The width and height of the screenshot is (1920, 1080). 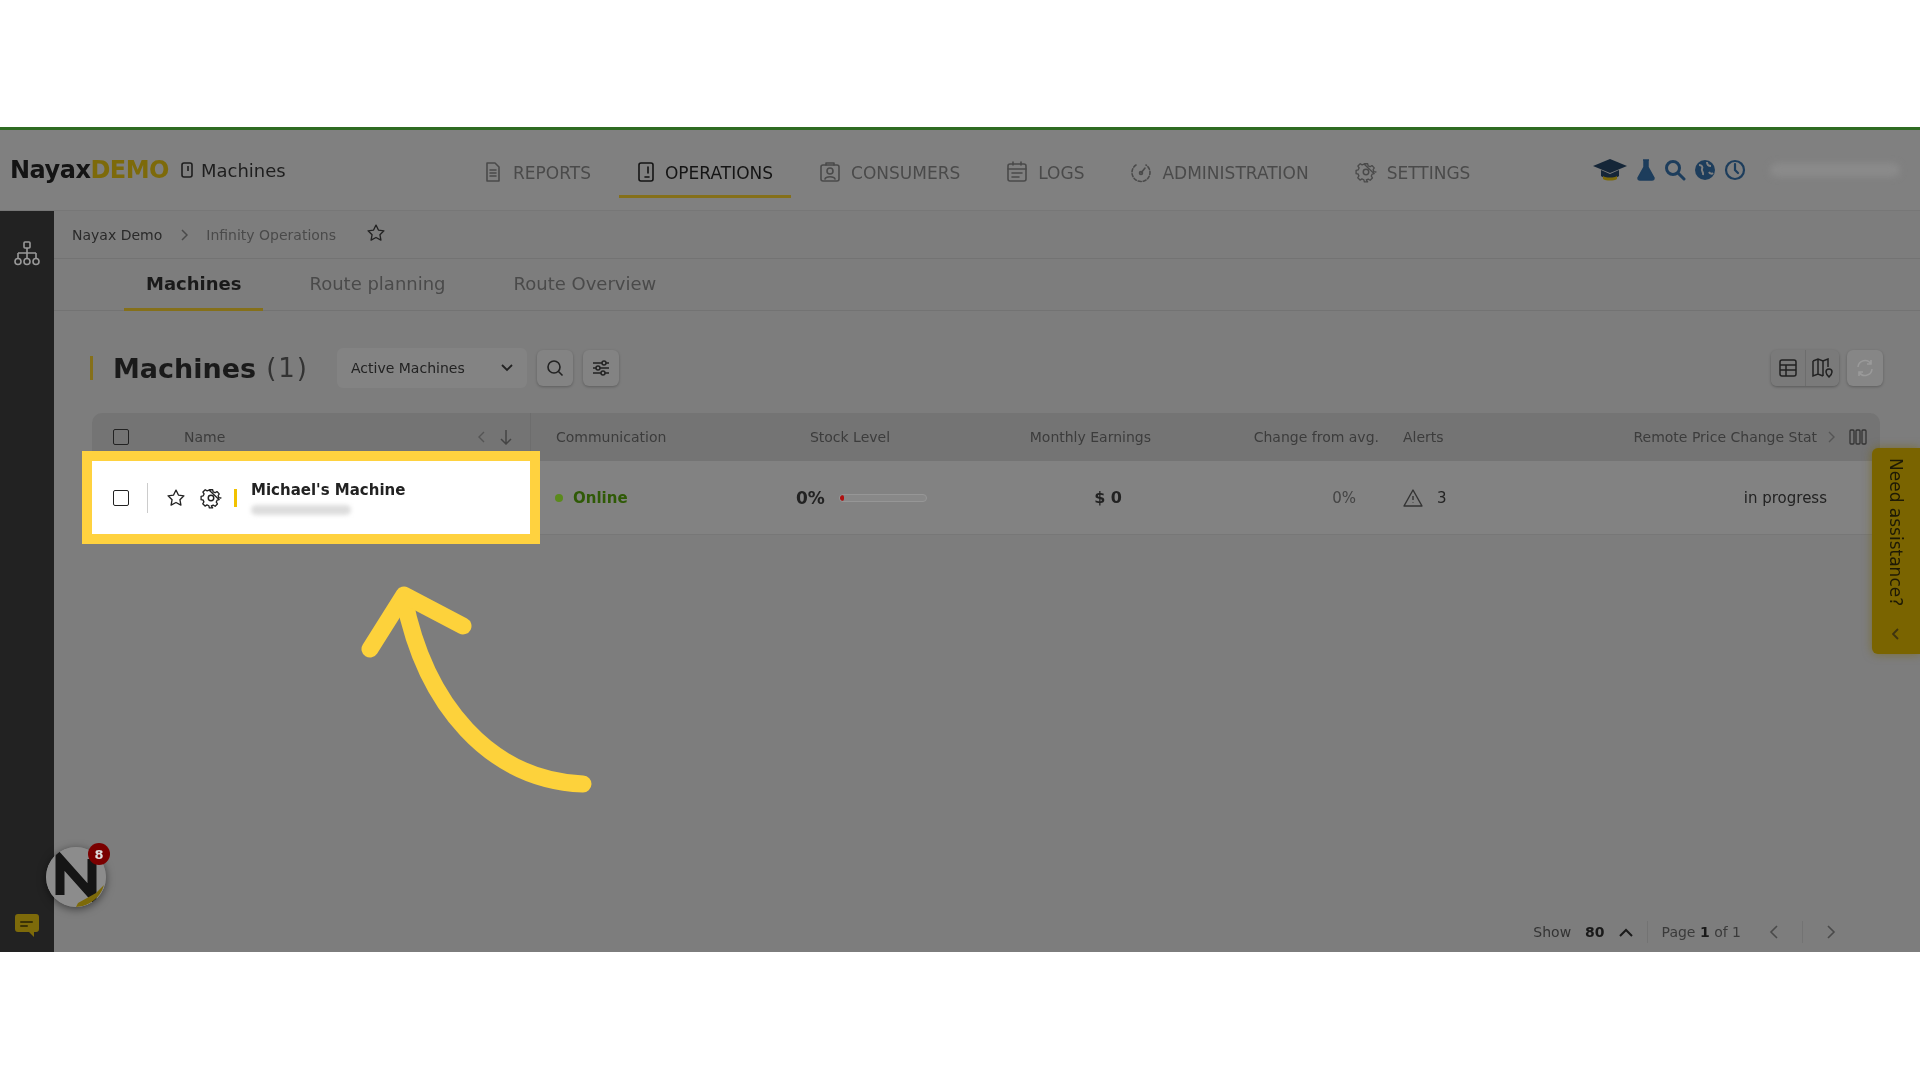 I want to click on filter-dropdown: Active Machines, so click(x=432, y=368).